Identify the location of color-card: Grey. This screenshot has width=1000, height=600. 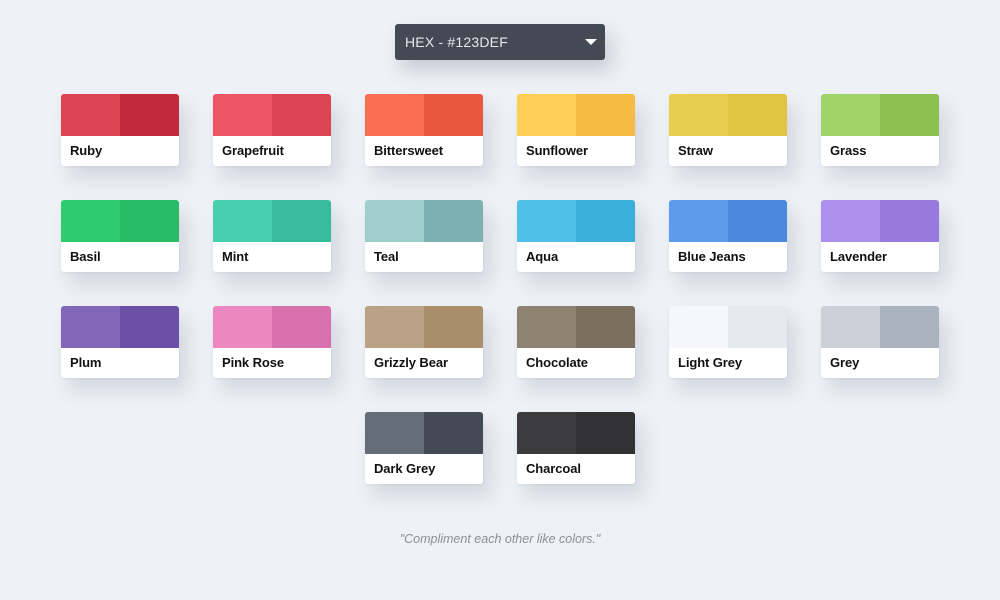
(880, 342).